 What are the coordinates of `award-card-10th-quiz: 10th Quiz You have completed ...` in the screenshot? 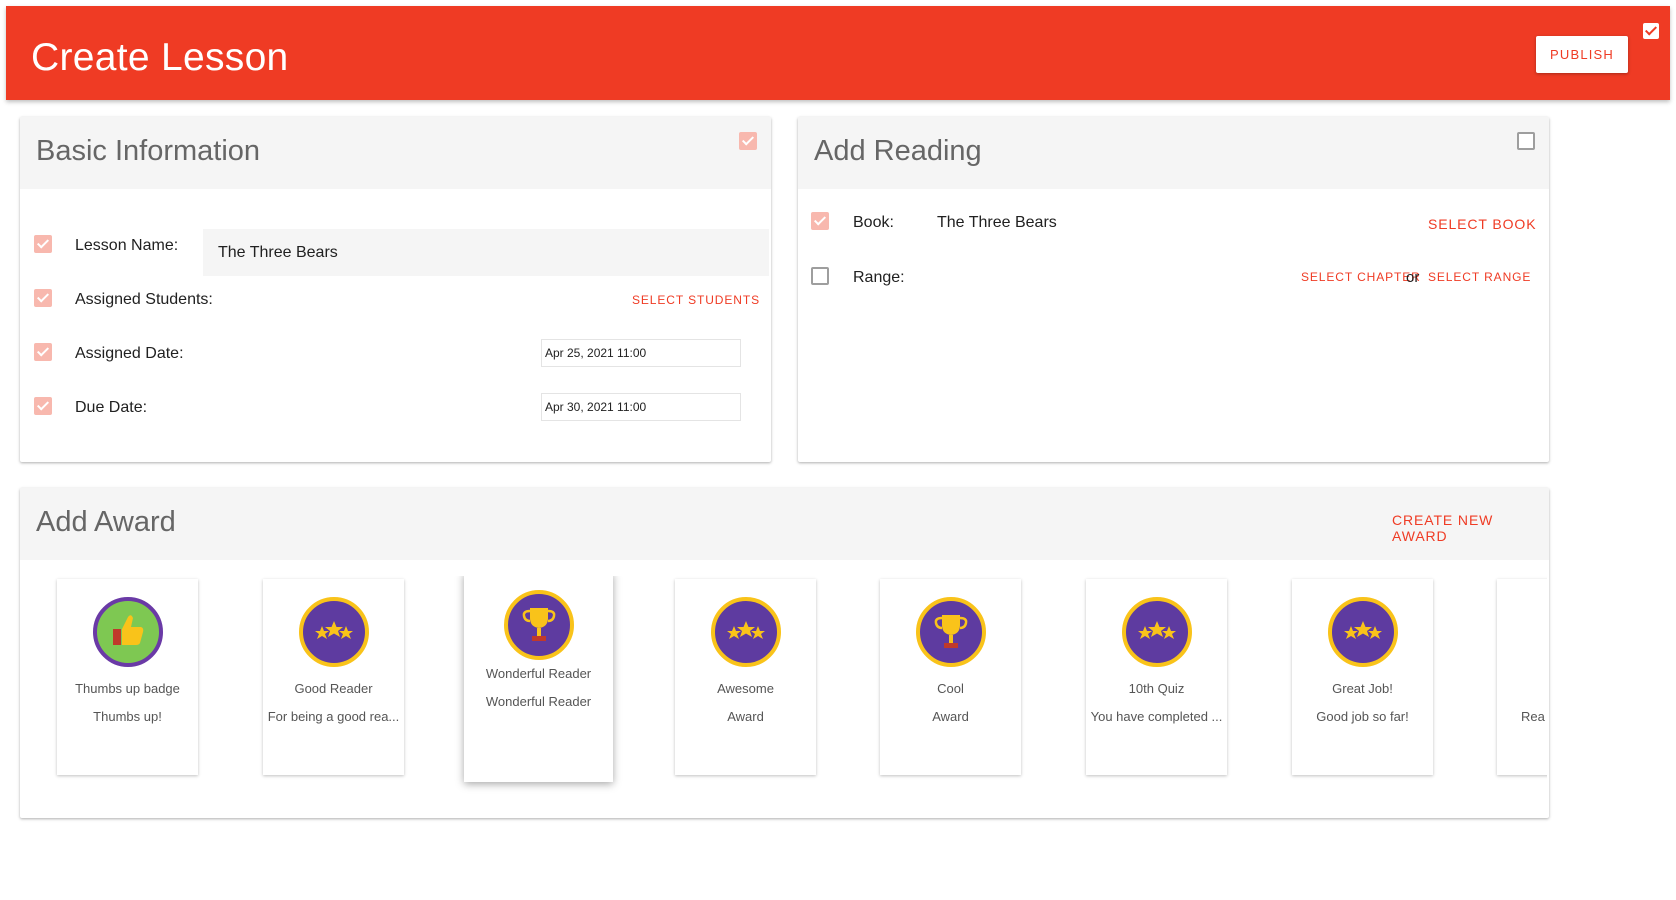 It's located at (1156, 677).